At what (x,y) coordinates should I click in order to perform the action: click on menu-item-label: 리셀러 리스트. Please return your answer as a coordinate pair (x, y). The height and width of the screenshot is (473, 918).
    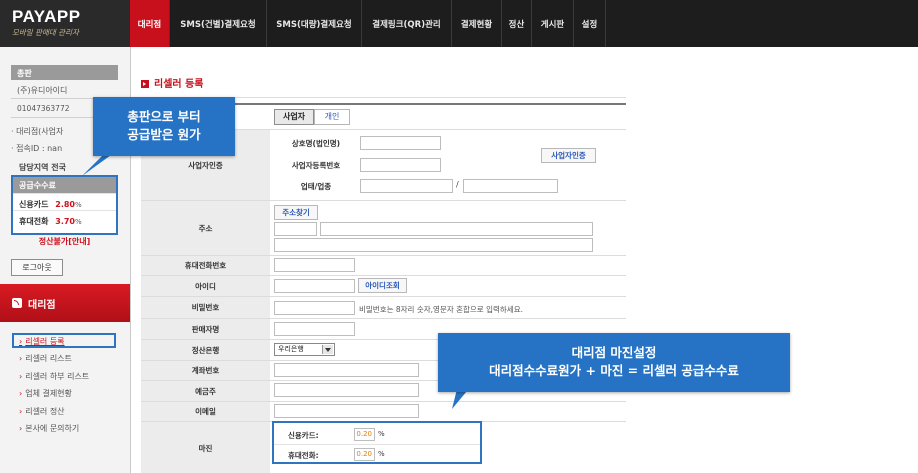
    Looking at the image, I should click on (48, 358).